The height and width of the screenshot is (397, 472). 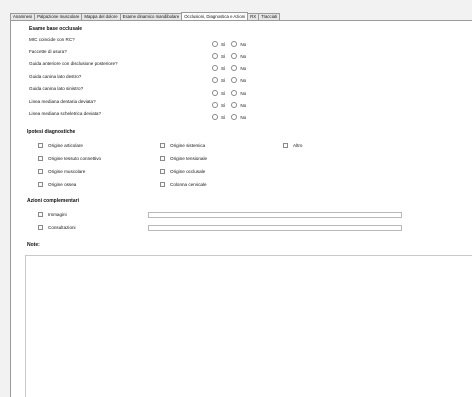 I want to click on consultazioni-field, so click(x=275, y=228).